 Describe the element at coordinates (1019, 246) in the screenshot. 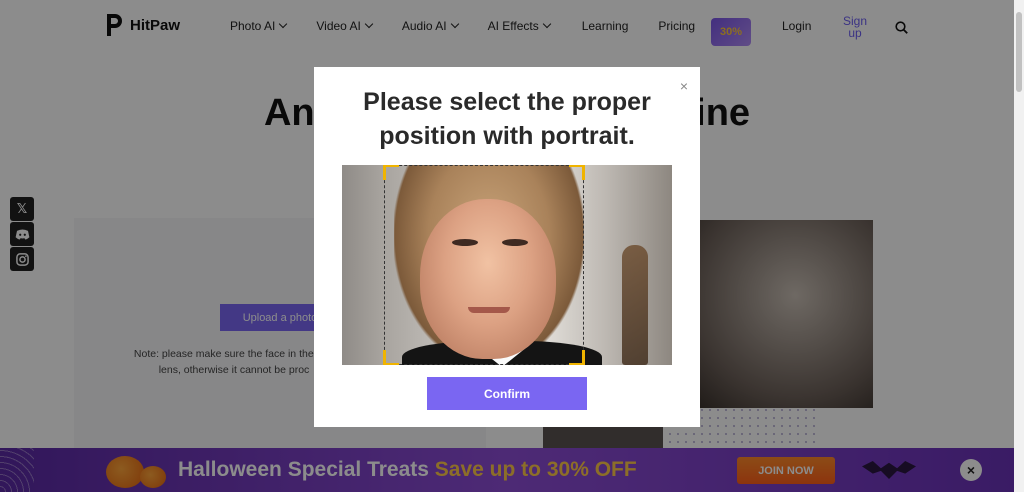

I see `page-scrollbar` at that location.